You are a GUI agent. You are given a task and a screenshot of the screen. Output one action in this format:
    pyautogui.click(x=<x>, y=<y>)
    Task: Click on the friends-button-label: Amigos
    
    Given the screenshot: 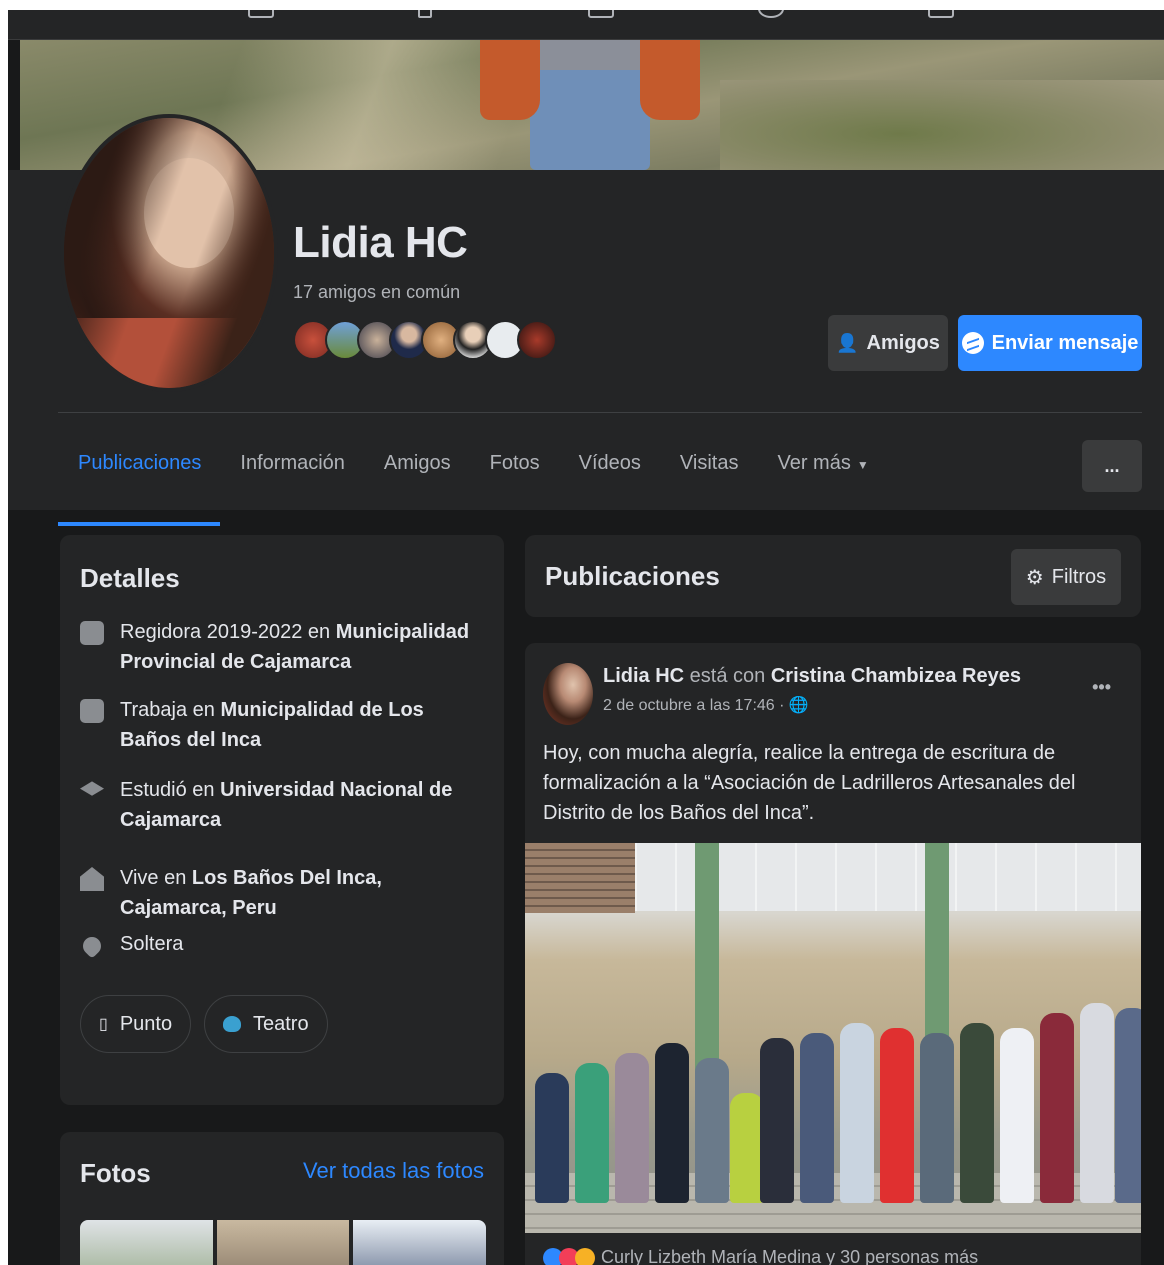 What is the action you would take?
    pyautogui.click(x=903, y=342)
    